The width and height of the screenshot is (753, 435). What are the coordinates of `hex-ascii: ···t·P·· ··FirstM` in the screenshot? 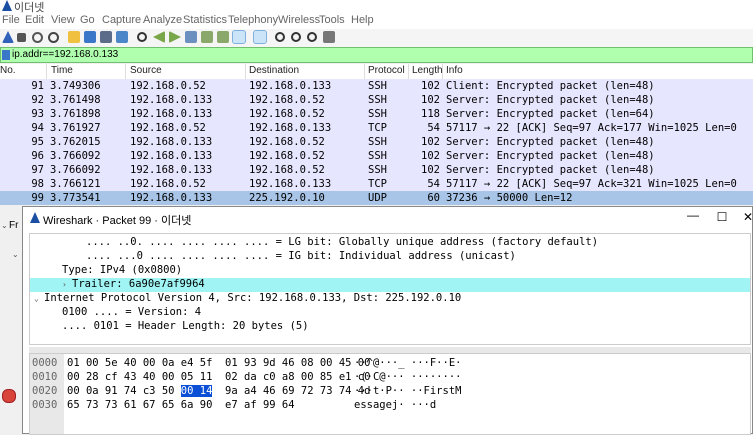 It's located at (407, 391).